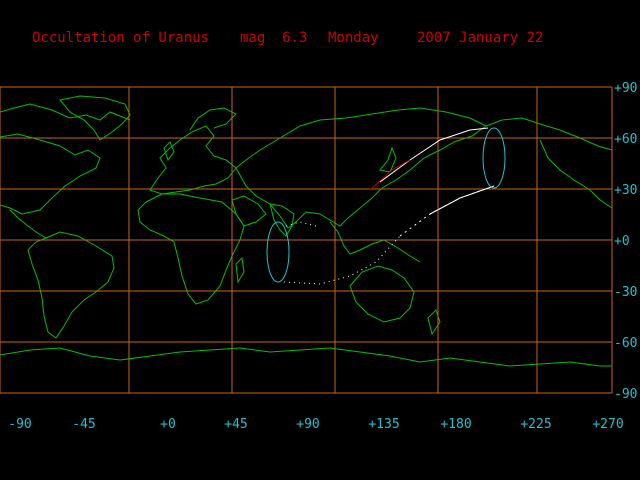 The width and height of the screenshot is (640, 480). I want to click on coast-arabia, so click(249, 211).